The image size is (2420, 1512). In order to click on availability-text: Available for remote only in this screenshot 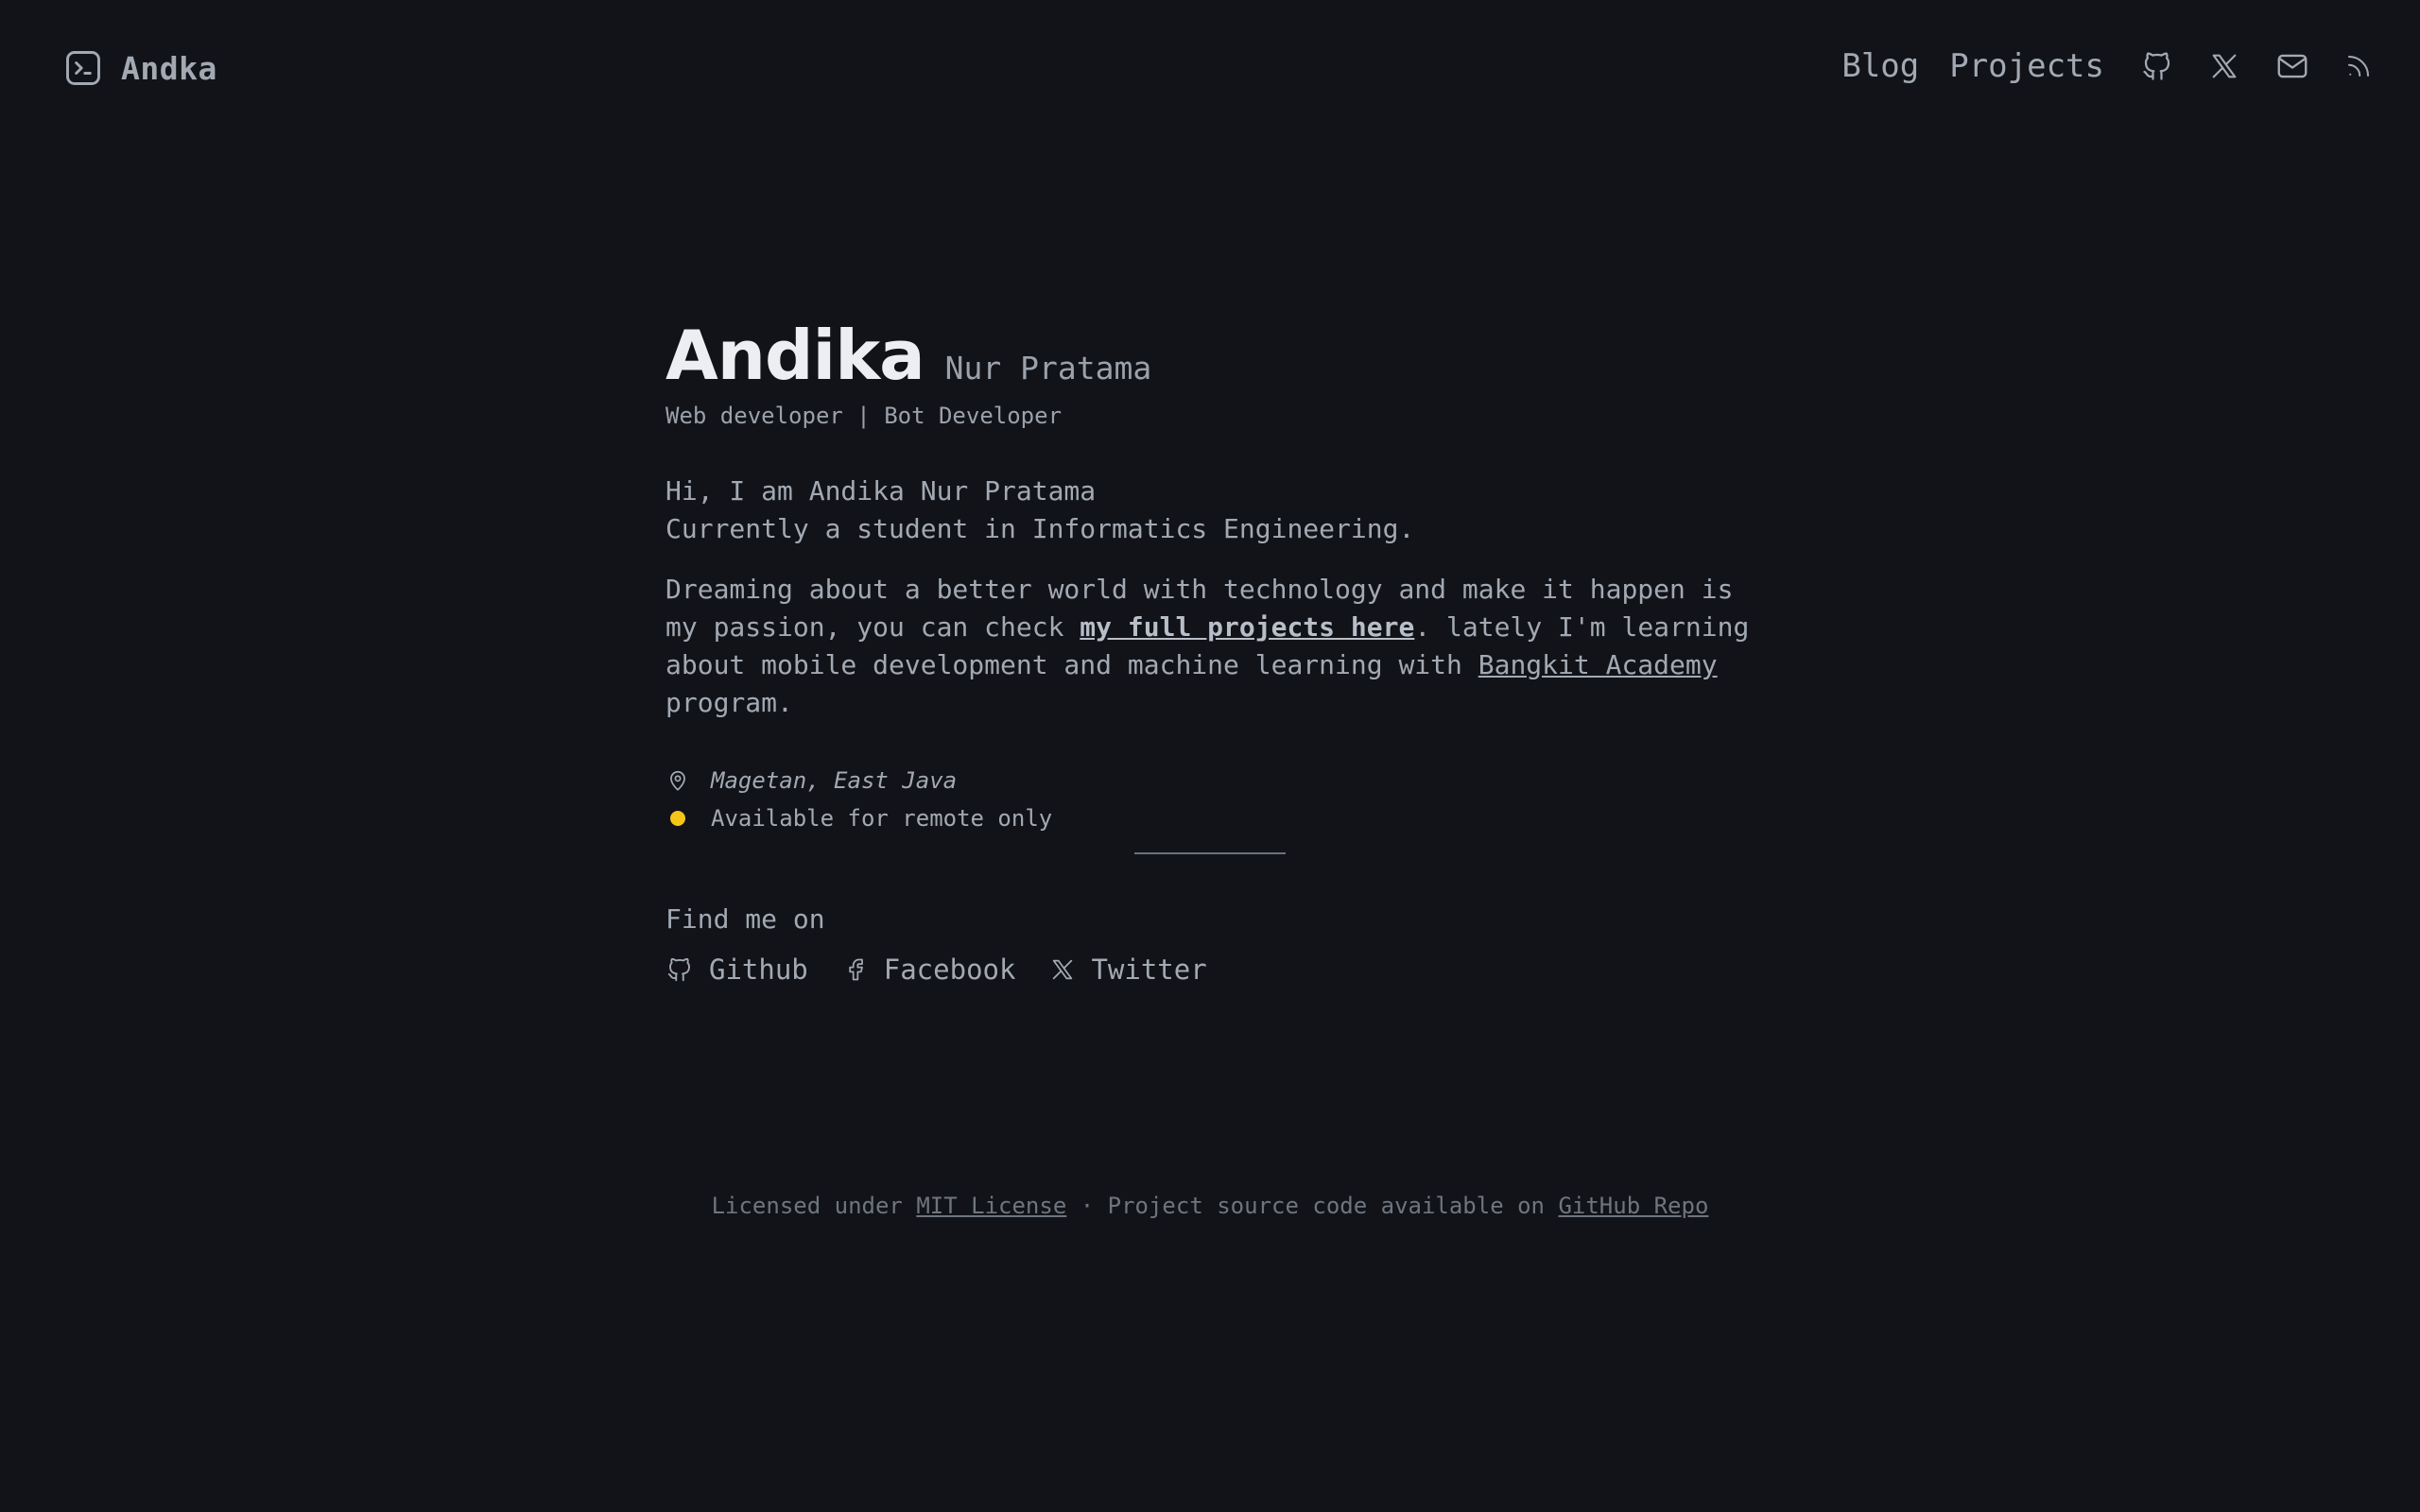, I will do `click(882, 818)`.